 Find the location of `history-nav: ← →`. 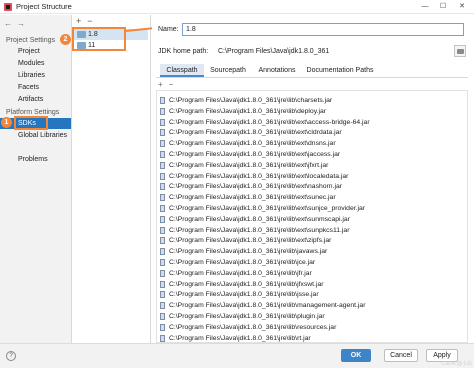

history-nav: ← → is located at coordinates (17, 23).